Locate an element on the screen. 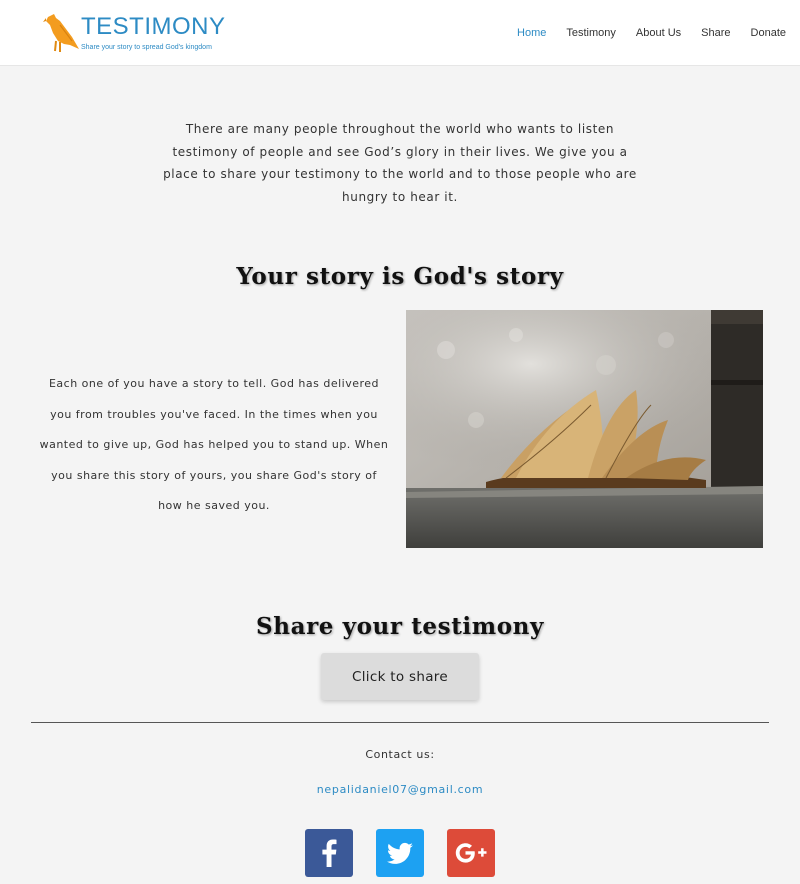  click-to-share-button: Click to share is located at coordinates (400, 676).